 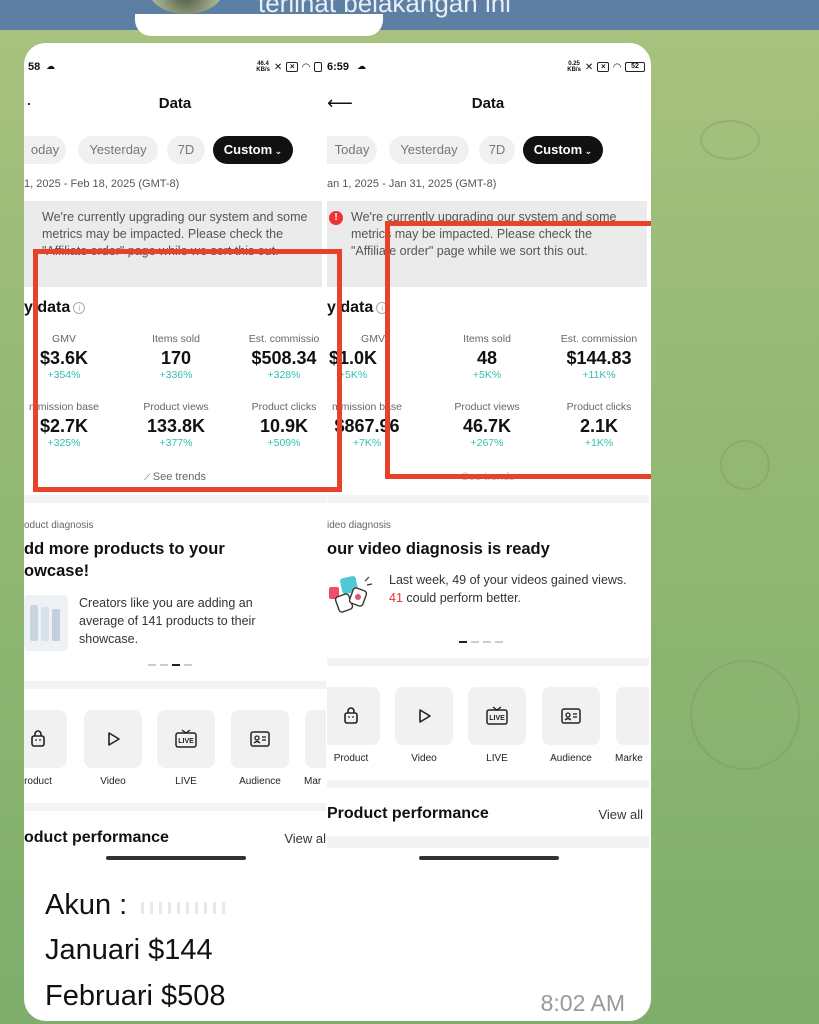 What do you see at coordinates (305, 838) in the screenshot?
I see `view-all-link: View al` at bounding box center [305, 838].